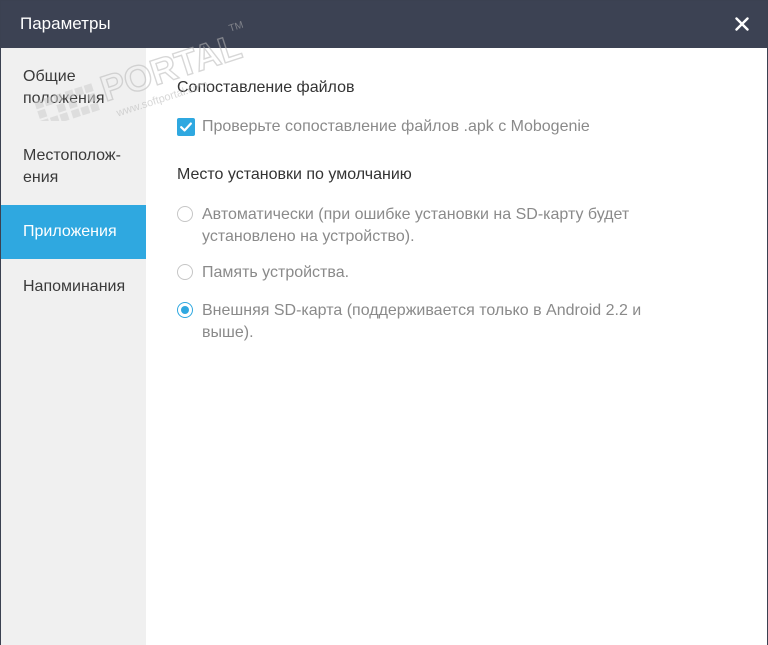  What do you see at coordinates (49, 76) in the screenshot?
I see `sidebar-item-label: Общие` at bounding box center [49, 76].